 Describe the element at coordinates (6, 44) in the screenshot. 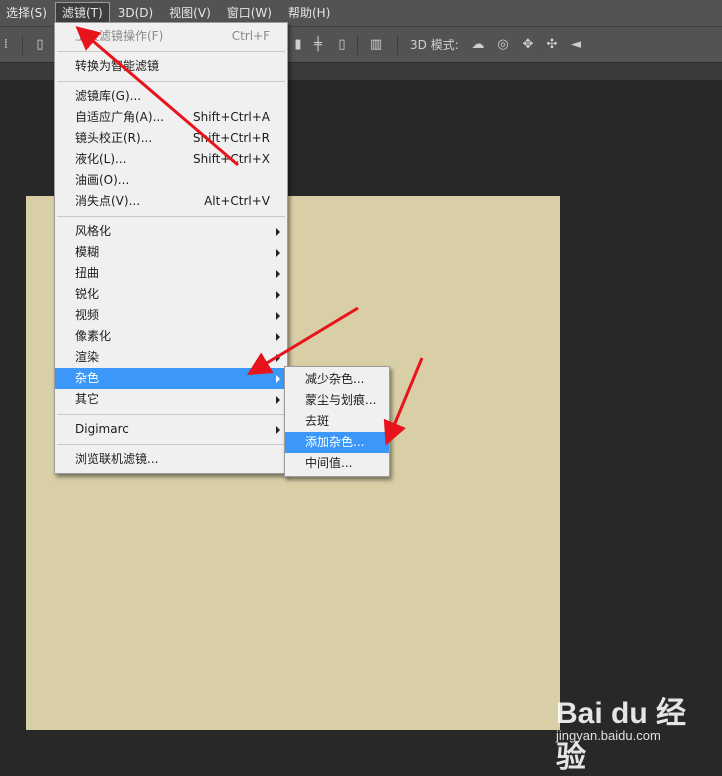

I see `grip-icon: ⁞` at that location.